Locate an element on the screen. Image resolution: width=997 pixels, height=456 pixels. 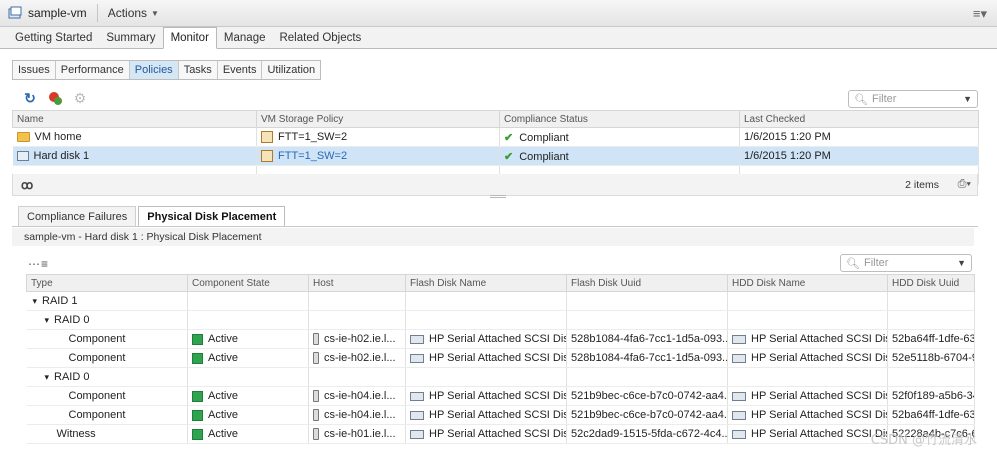
active-status-icon is located at coordinates (197, 415).